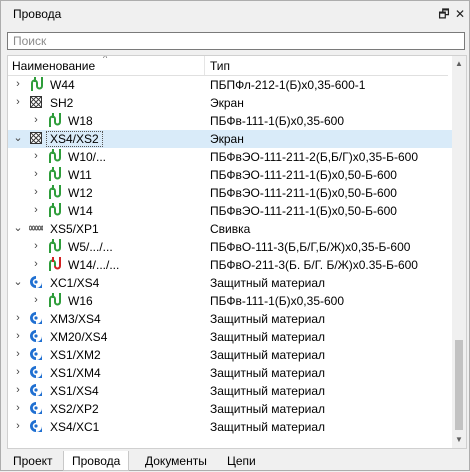 The height and width of the screenshot is (472, 470). What do you see at coordinates (74, 391) in the screenshot?
I see `row-name: XS1/XS4` at bounding box center [74, 391].